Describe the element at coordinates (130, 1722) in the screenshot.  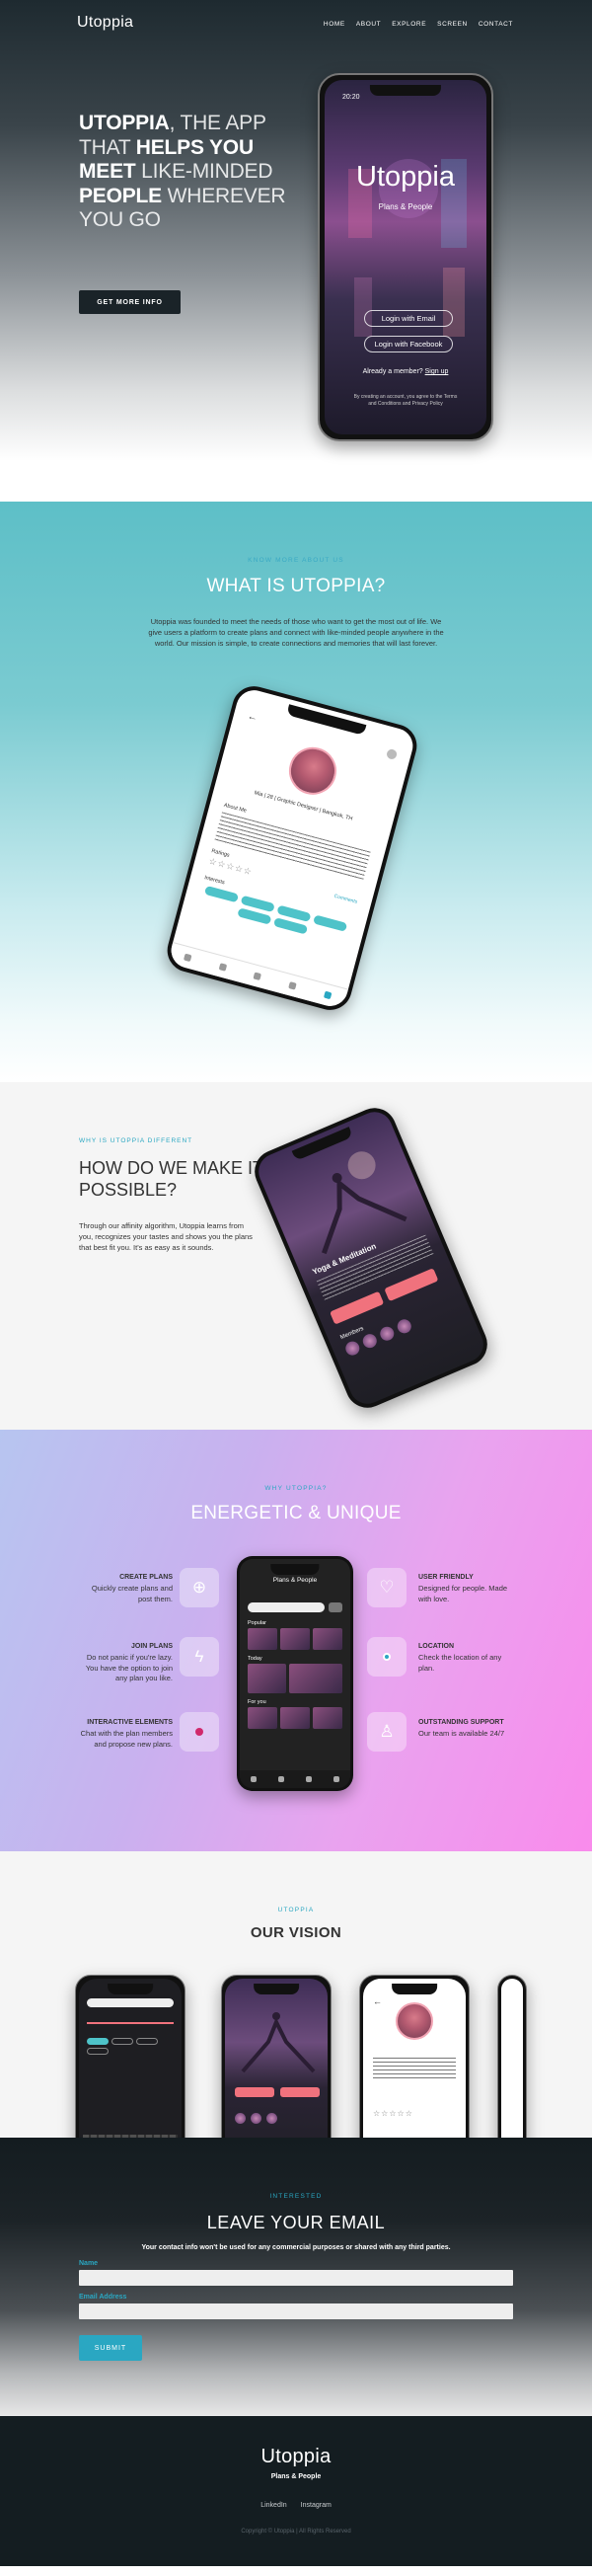
I see `feature-title: INTERACTIVE ELEMENTS` at that location.